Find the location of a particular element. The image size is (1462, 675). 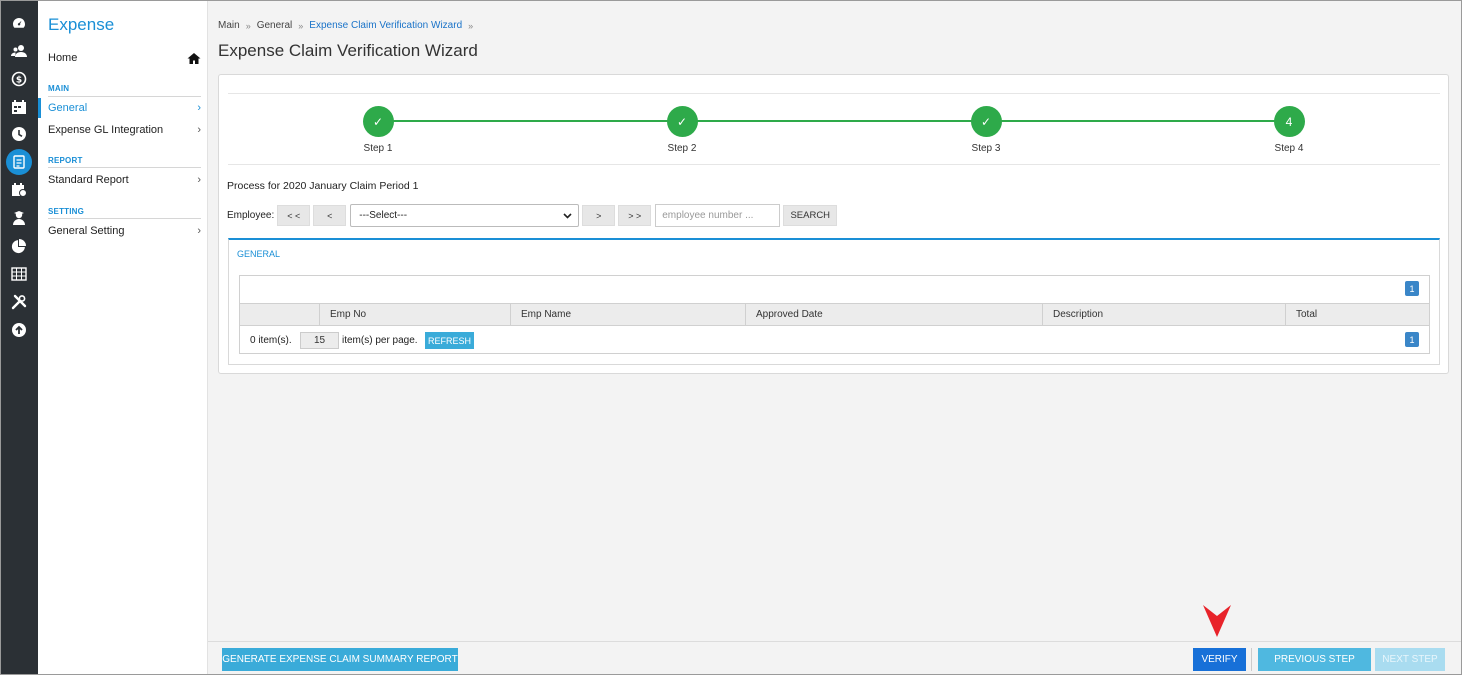

payroll-icon: $ is located at coordinates (19, 79).